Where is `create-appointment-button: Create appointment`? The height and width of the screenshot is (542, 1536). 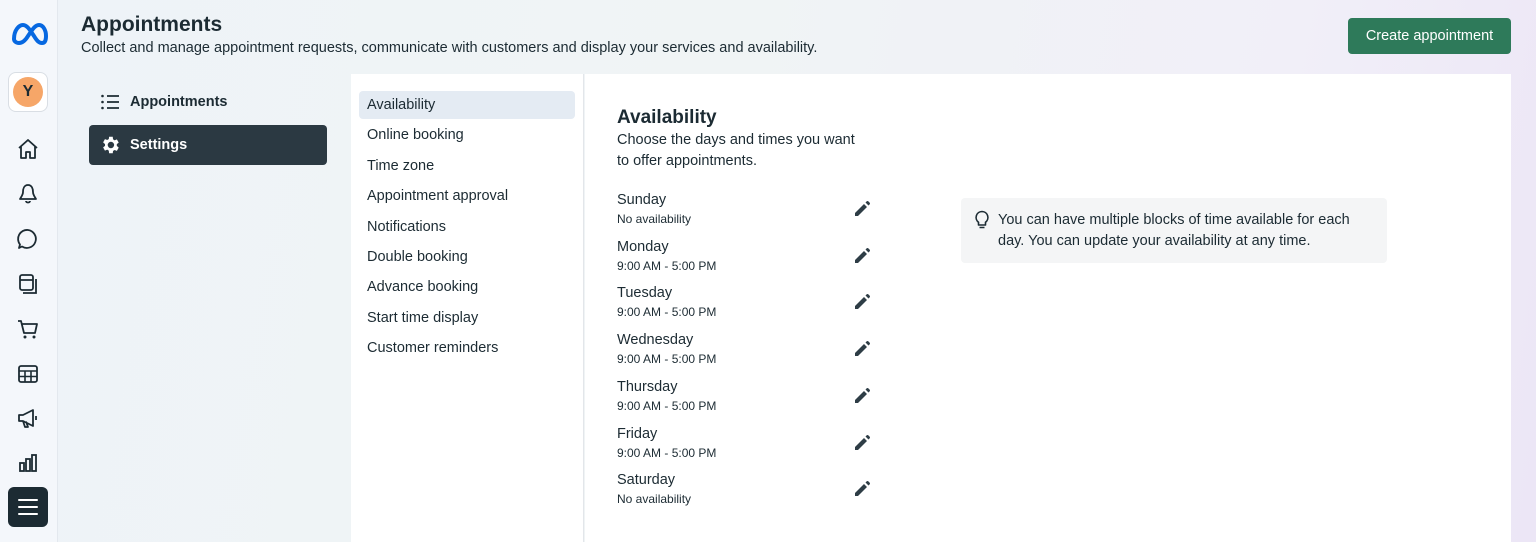
create-appointment-button: Create appointment is located at coordinates (1429, 36).